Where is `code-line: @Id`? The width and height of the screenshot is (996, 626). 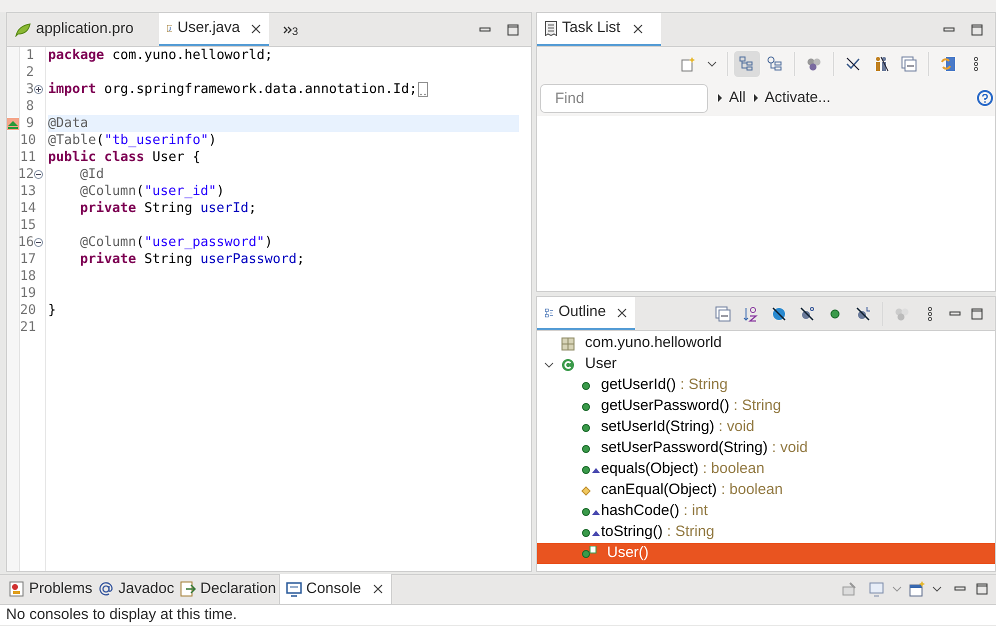
code-line: @Id is located at coordinates (91, 175).